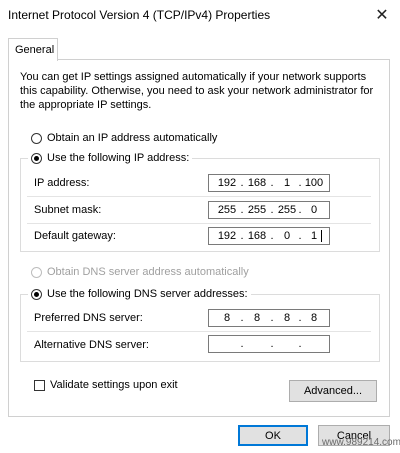 This screenshot has height=453, width=400. What do you see at coordinates (88, 318) in the screenshot?
I see `preferred-dns-label: Preferred DNS server:` at bounding box center [88, 318].